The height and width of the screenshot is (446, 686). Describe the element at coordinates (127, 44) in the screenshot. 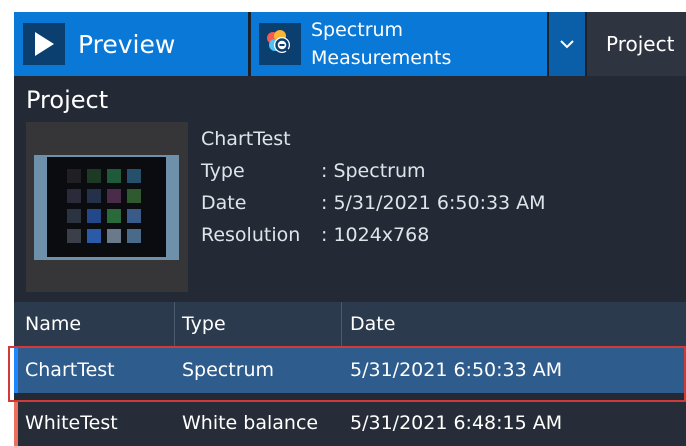

I see `preview-label: Preview` at that location.